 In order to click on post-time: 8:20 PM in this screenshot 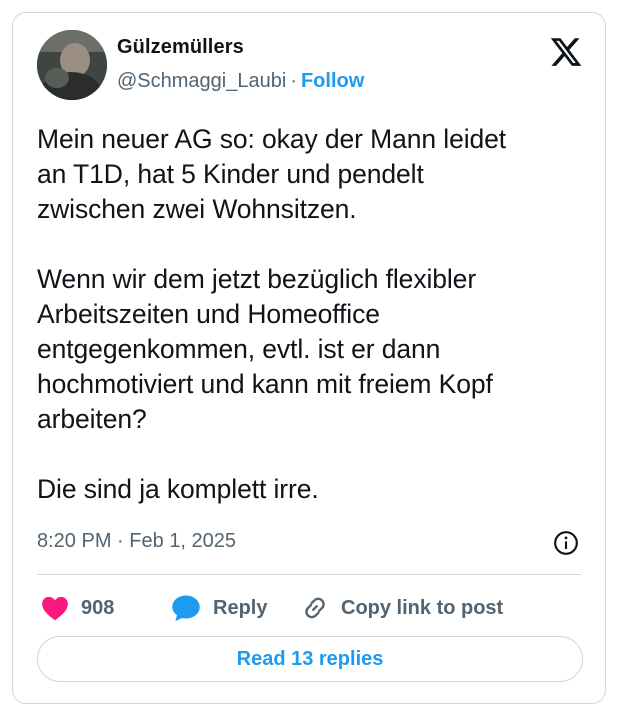, I will do `click(74, 541)`.